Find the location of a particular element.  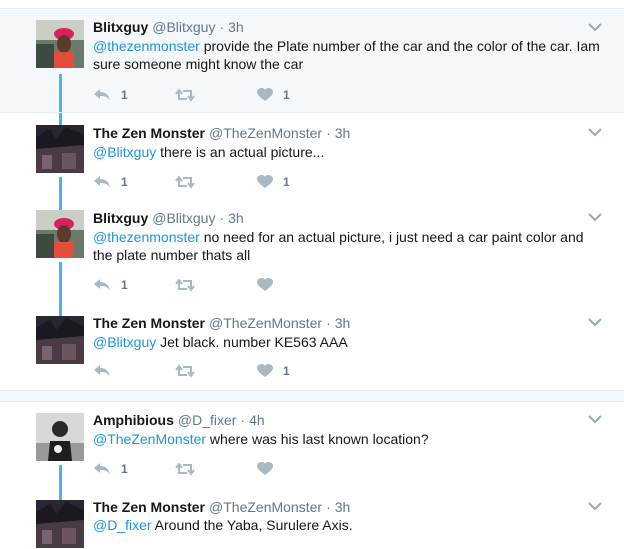

tweet-text: @D_fixer Around the Yaba, Surulere Axis. is located at coordinates (348, 525).